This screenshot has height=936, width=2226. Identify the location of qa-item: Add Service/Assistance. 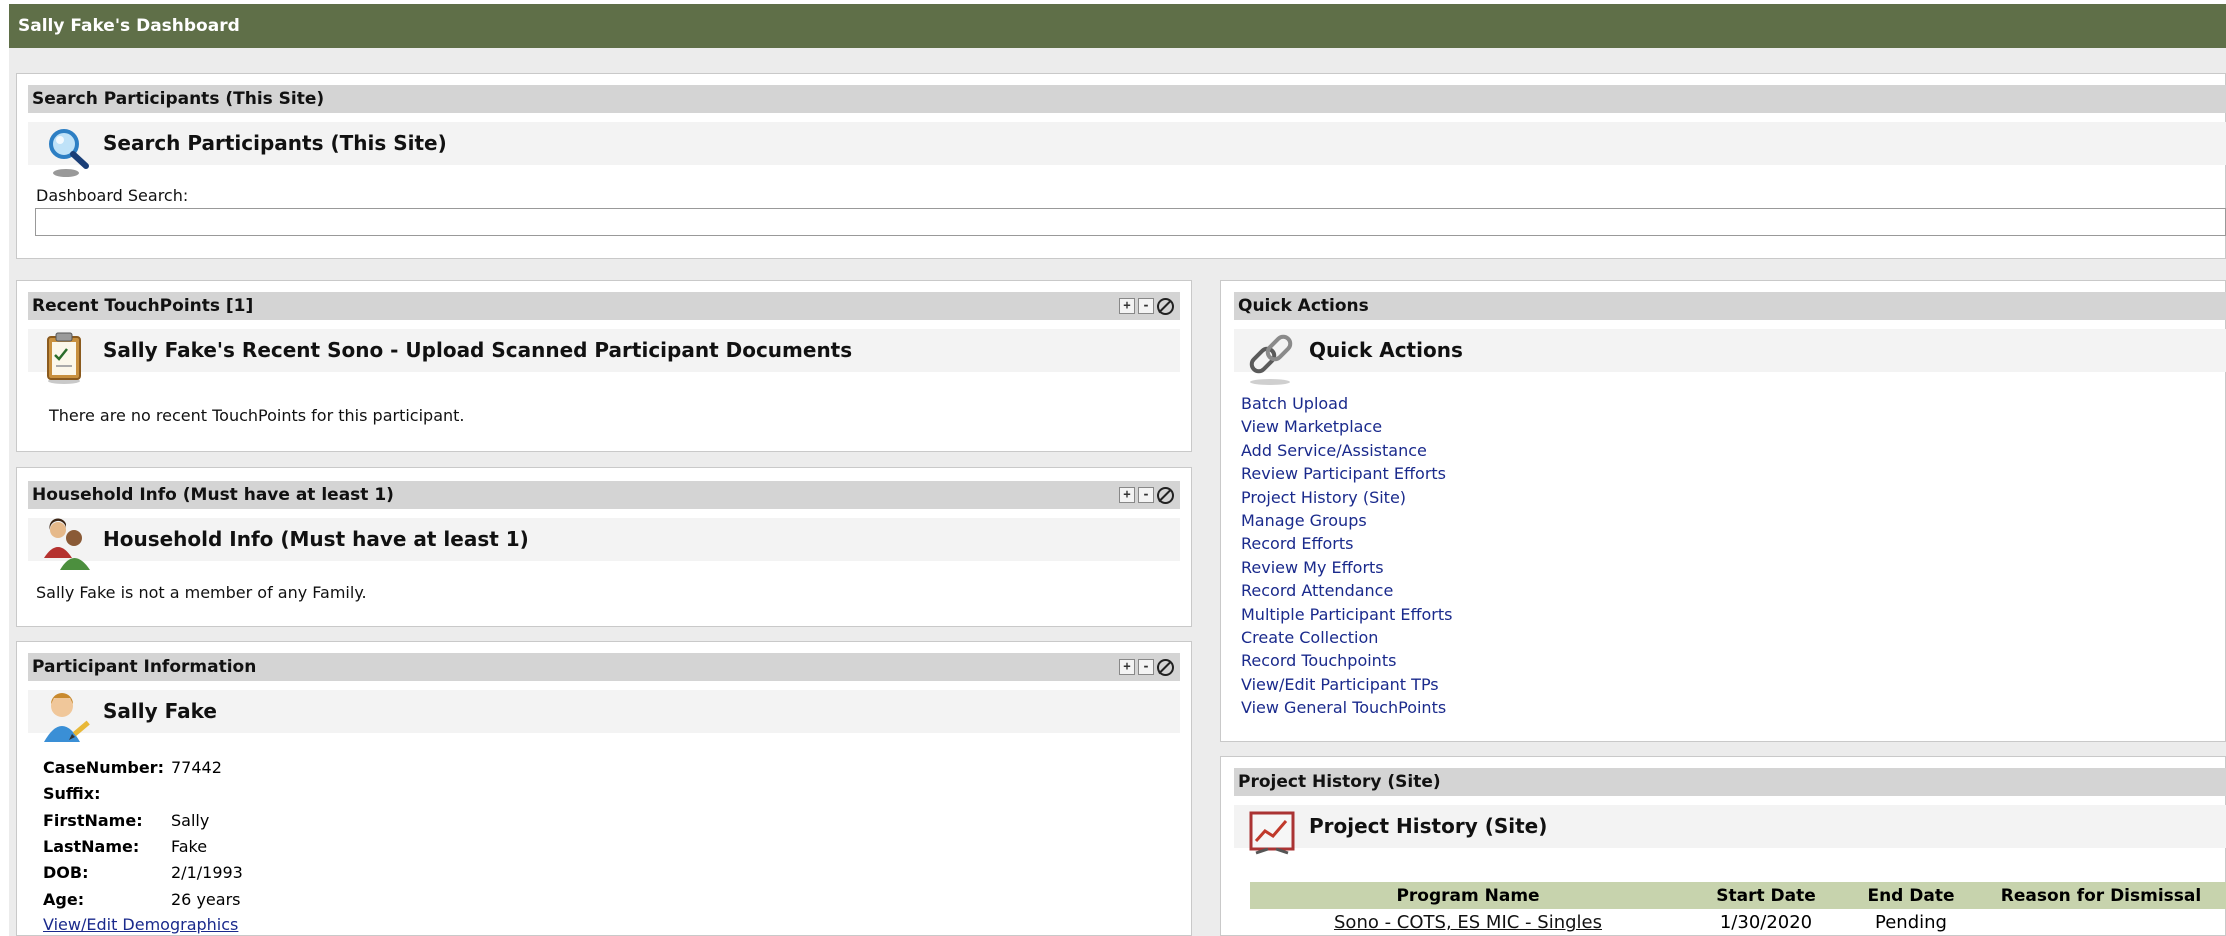
(1346, 450).